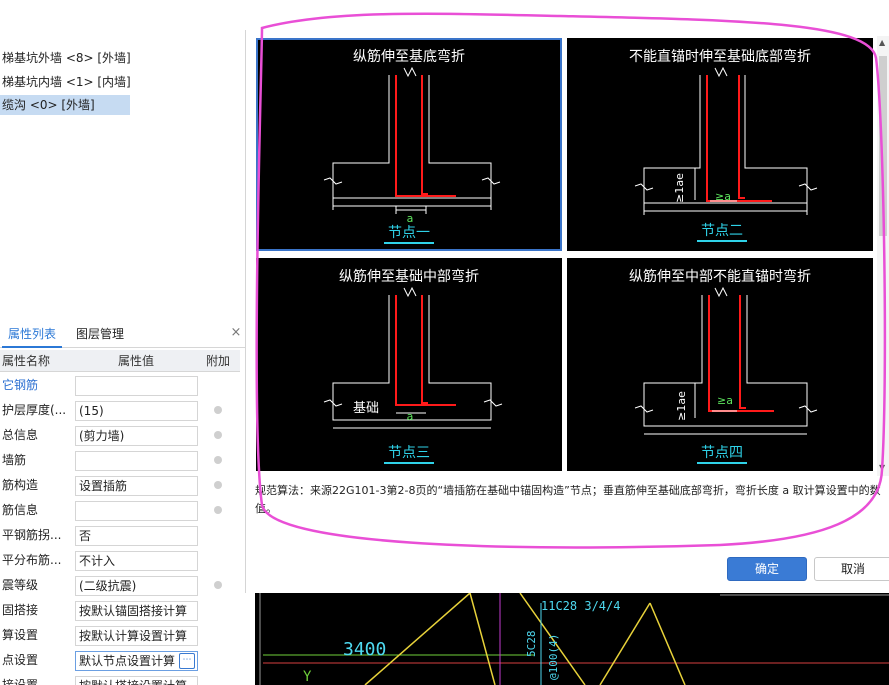 This screenshot has width=889, height=685. Describe the element at coordinates (85, 536) in the screenshot. I see `property-value: 否` at that location.